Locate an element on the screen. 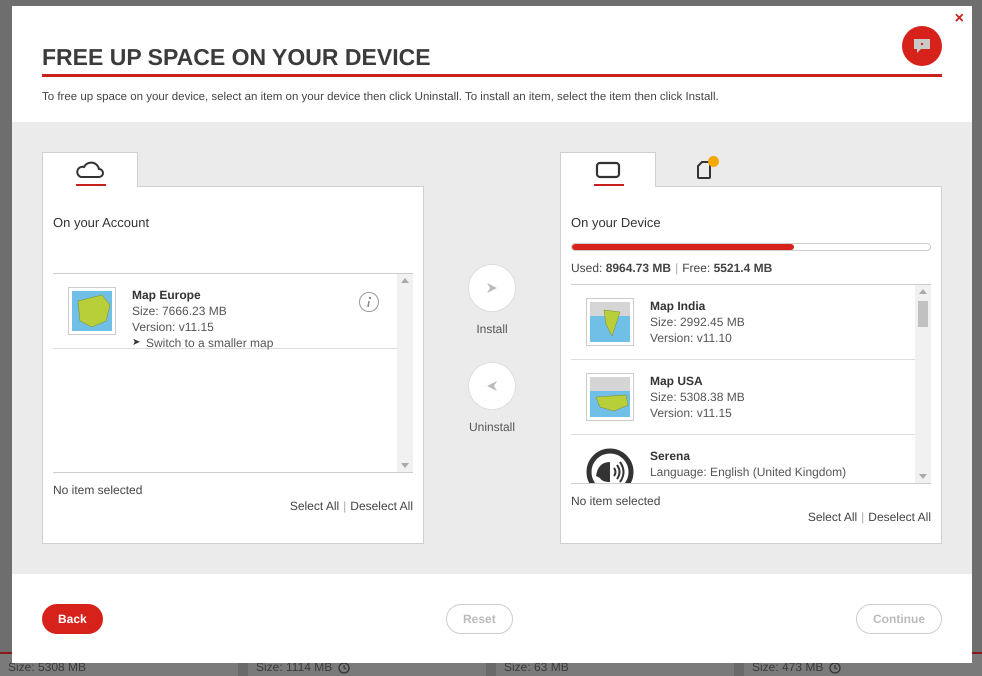 The height and width of the screenshot is (676, 982). list-item: Map Europe Size: 7666.23 MB Version: v11.15 ➤ Switch to a smaller map is located at coordinates (225, 311).